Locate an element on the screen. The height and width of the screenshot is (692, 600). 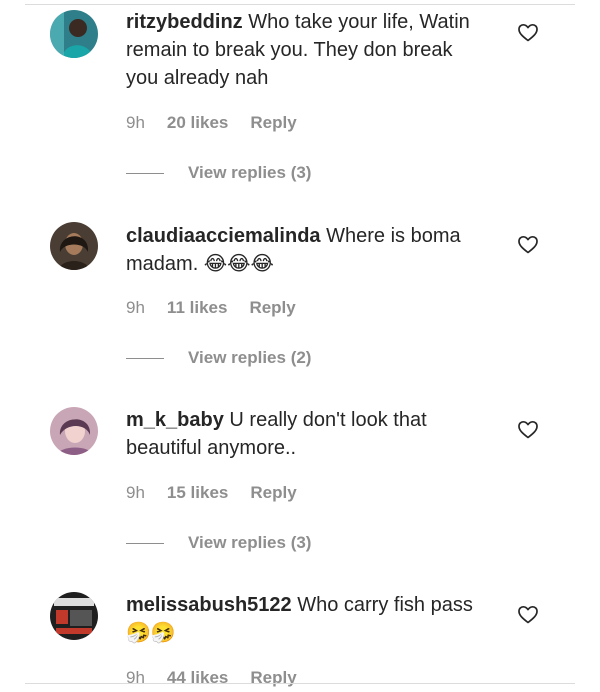
likes-count: 44 likes is located at coordinates (197, 678).